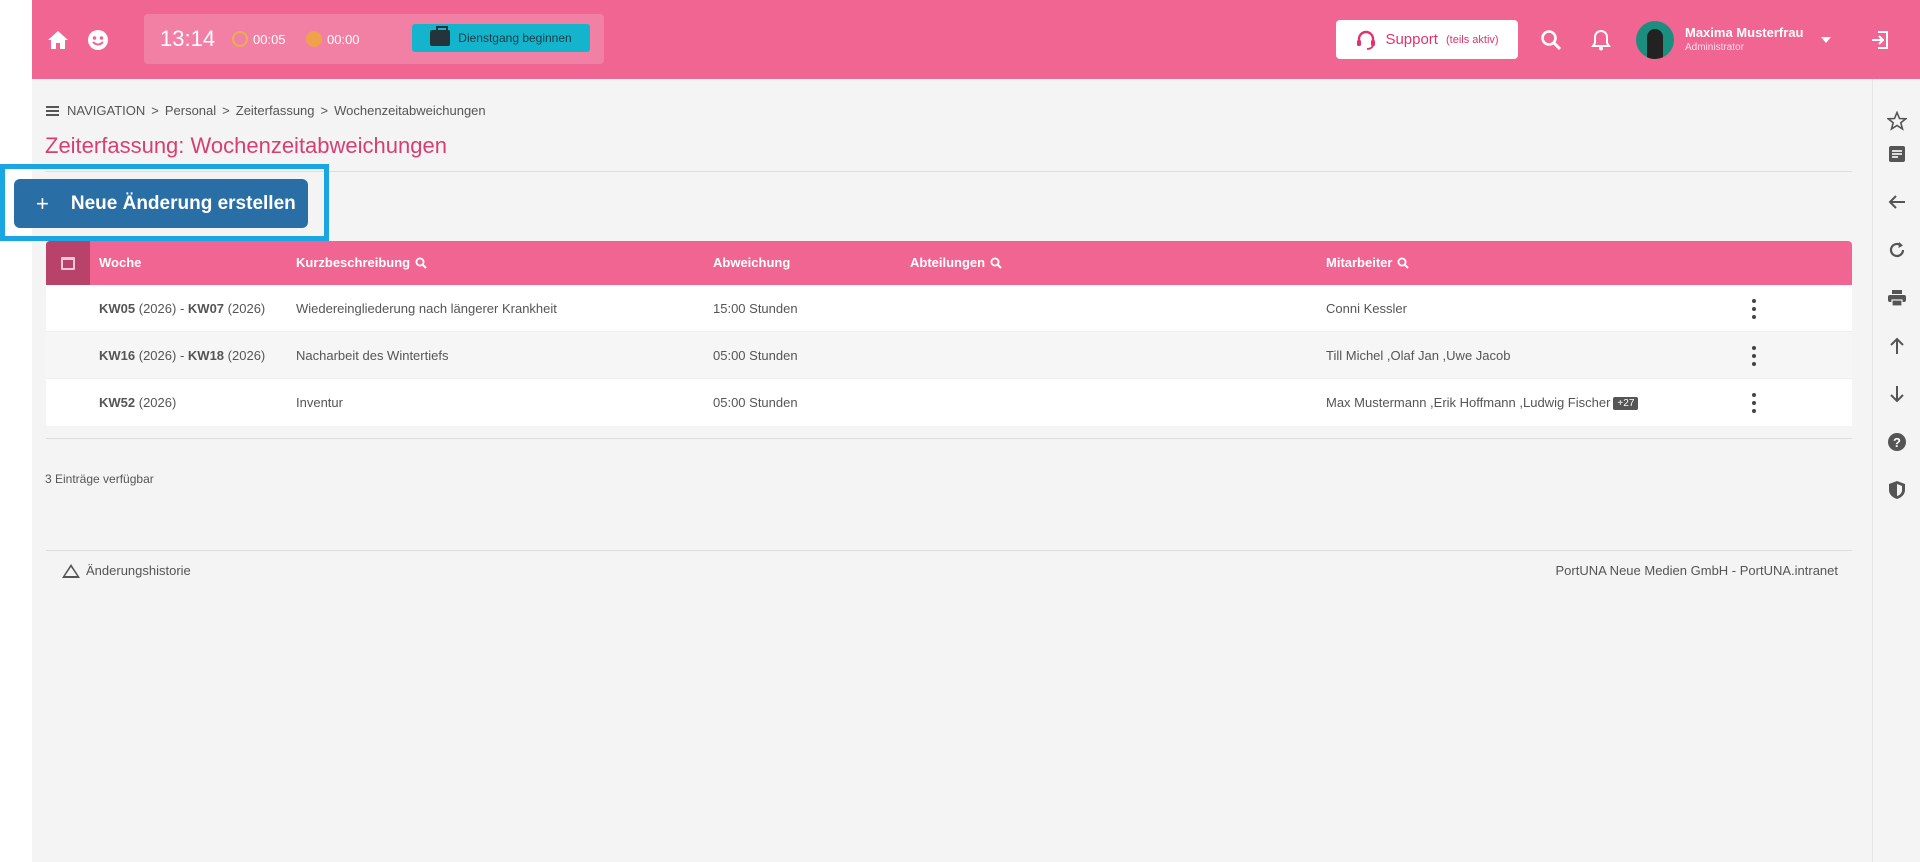 This screenshot has height=862, width=1920. Describe the element at coordinates (755, 308) in the screenshot. I see `cell-deviation: 15:00 Stunden` at that location.